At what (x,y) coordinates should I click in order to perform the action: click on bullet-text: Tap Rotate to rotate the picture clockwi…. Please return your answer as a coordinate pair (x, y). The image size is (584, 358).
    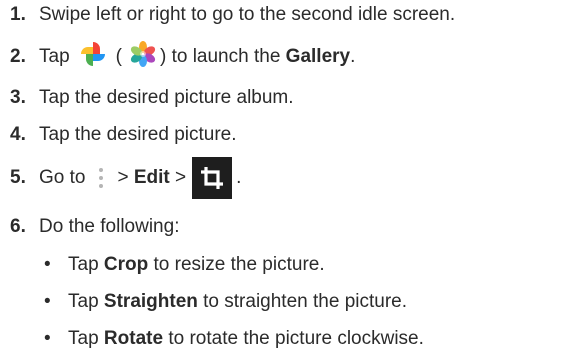
    Looking at the image, I should click on (246, 339).